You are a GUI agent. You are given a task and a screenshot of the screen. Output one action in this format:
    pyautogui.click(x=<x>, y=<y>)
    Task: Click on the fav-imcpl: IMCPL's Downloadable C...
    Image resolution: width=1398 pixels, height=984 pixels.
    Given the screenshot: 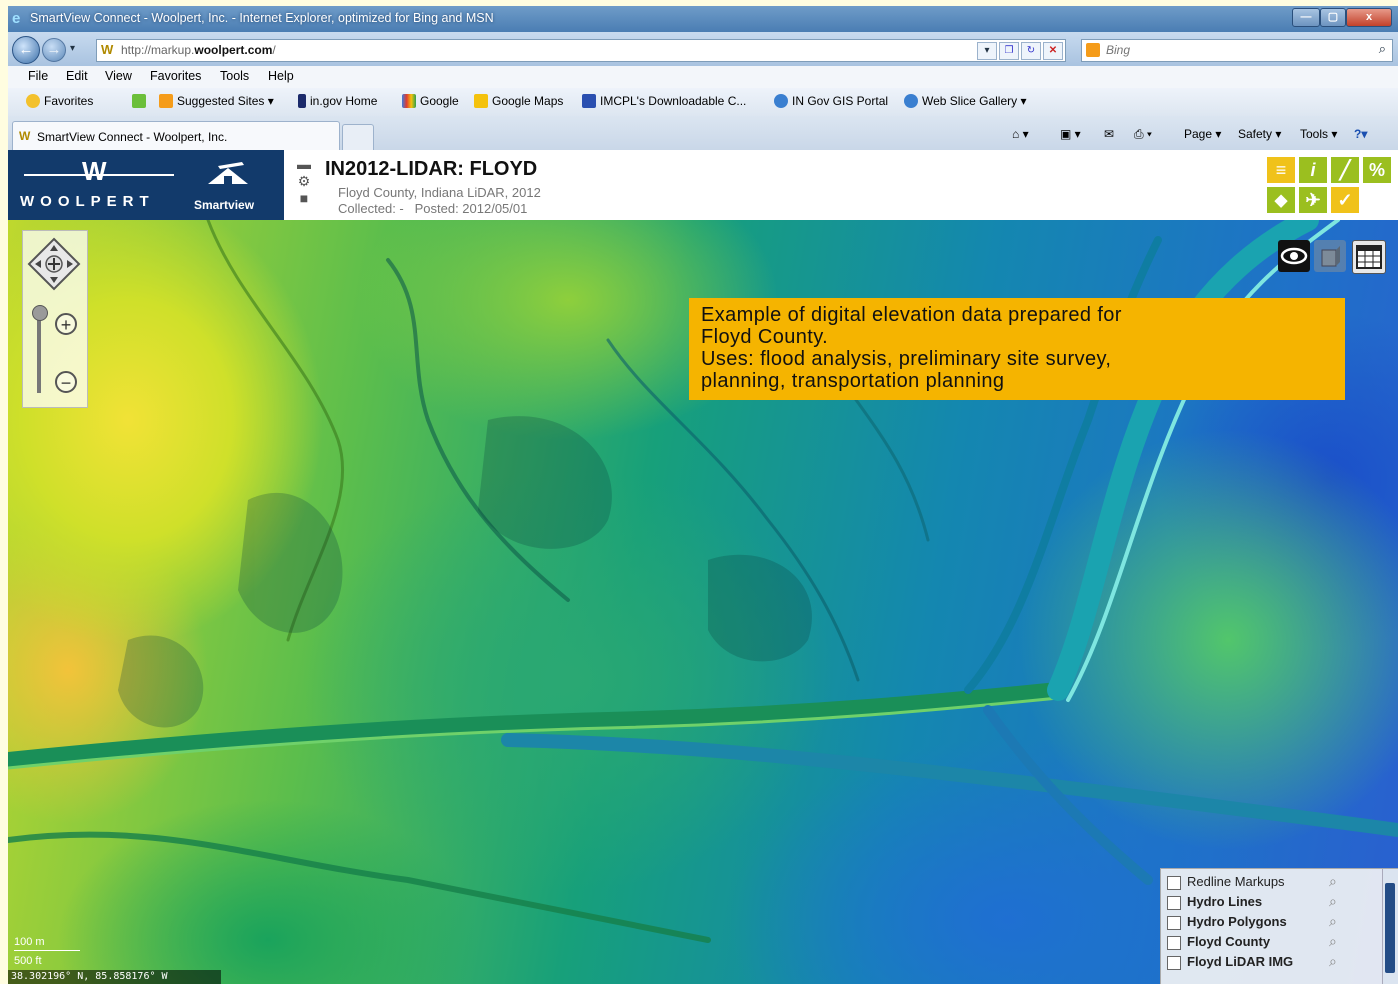 What is the action you would take?
    pyautogui.click(x=664, y=101)
    